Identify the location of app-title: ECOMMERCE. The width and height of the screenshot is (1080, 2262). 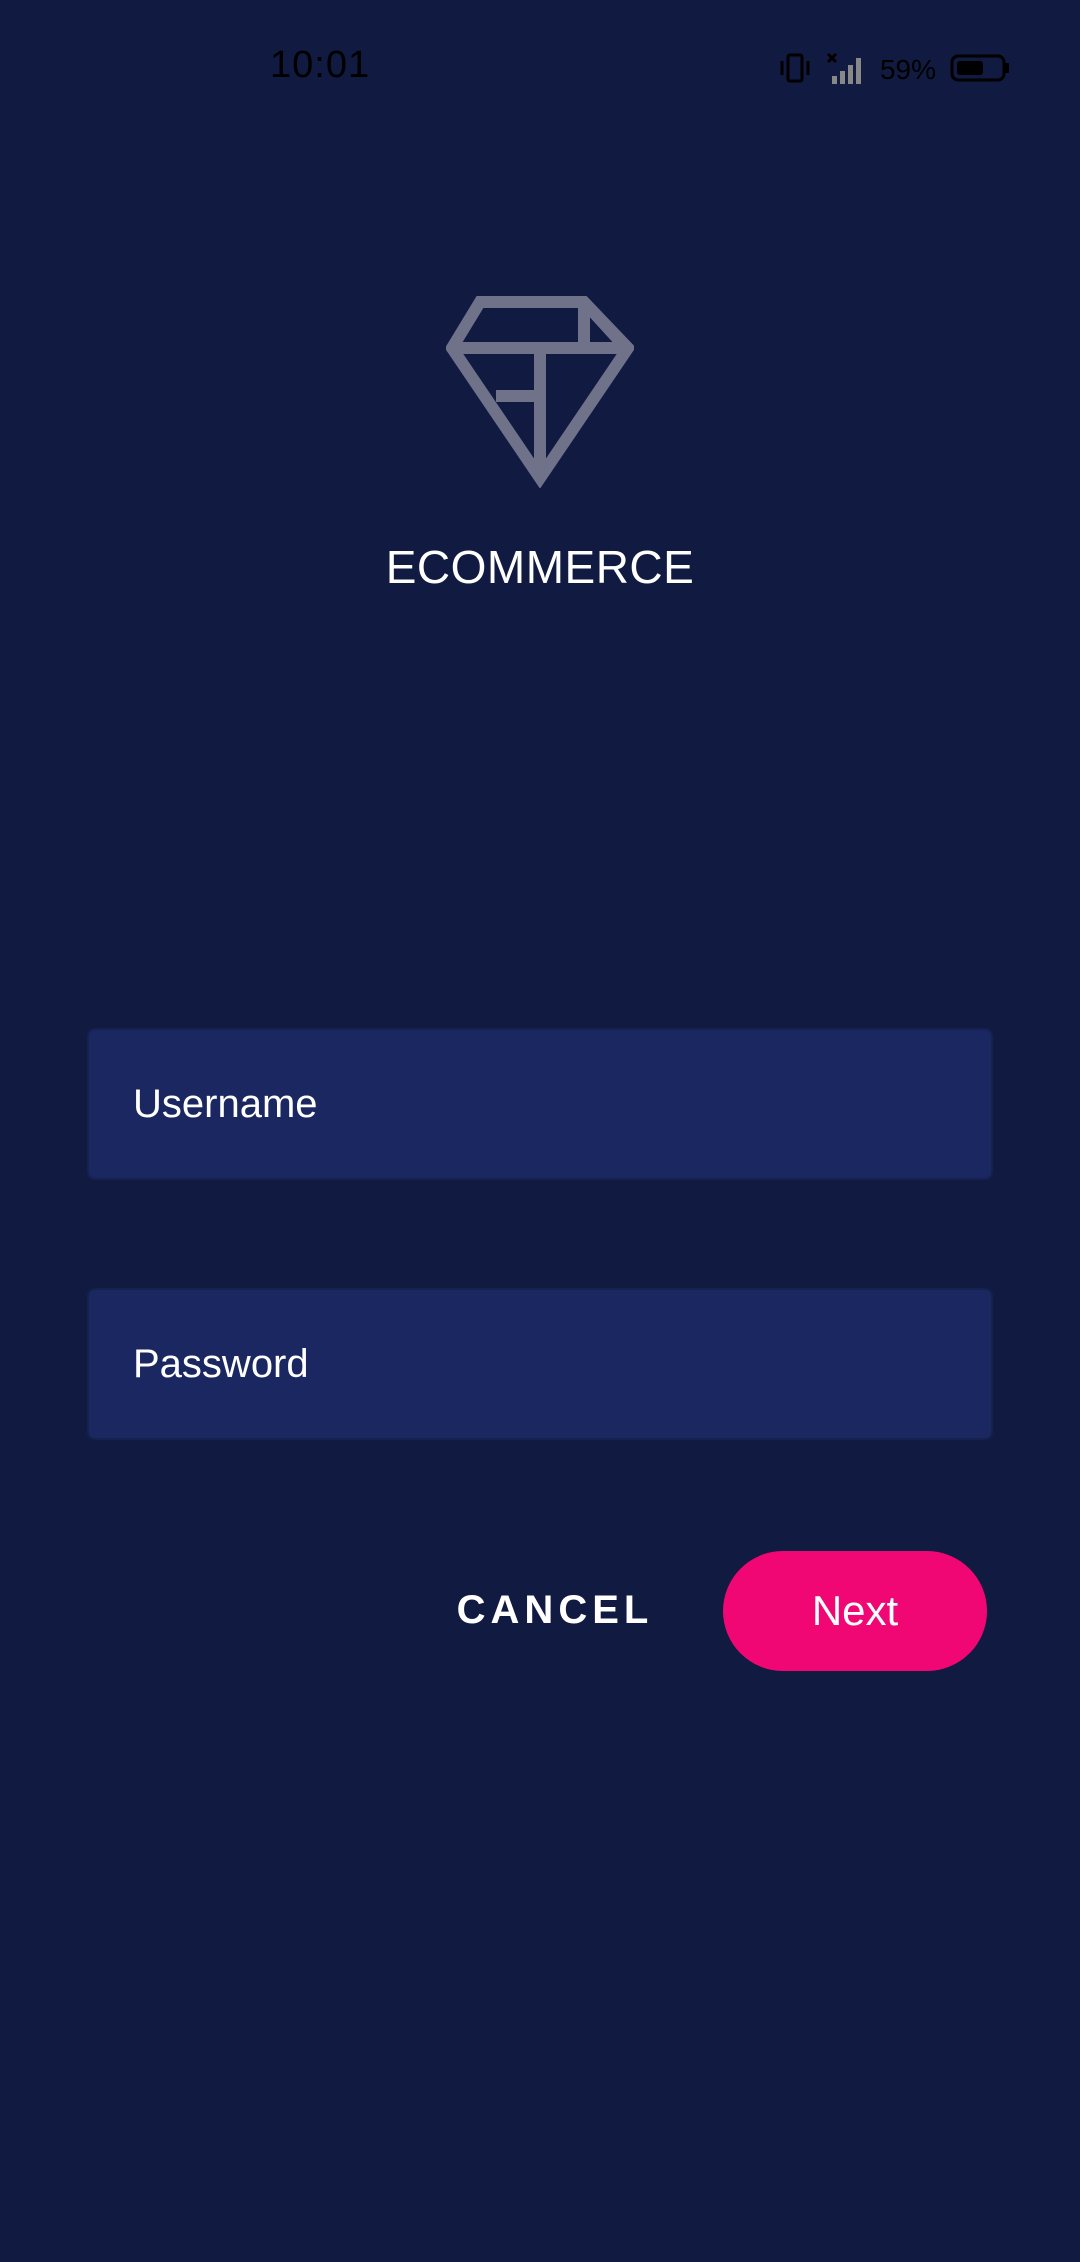
(540, 567).